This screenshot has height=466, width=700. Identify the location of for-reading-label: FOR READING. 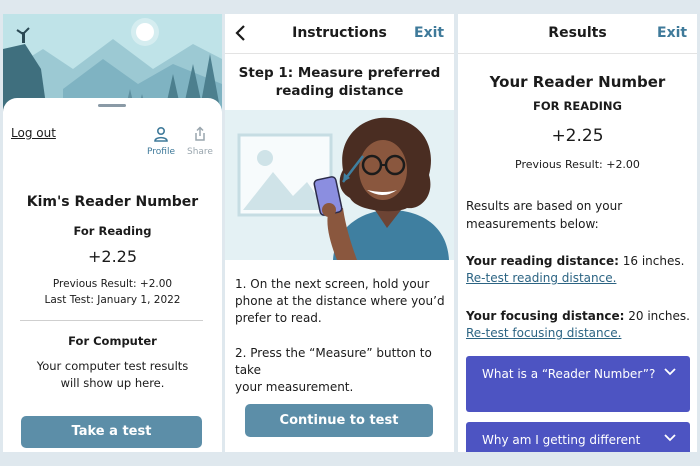
(577, 106).